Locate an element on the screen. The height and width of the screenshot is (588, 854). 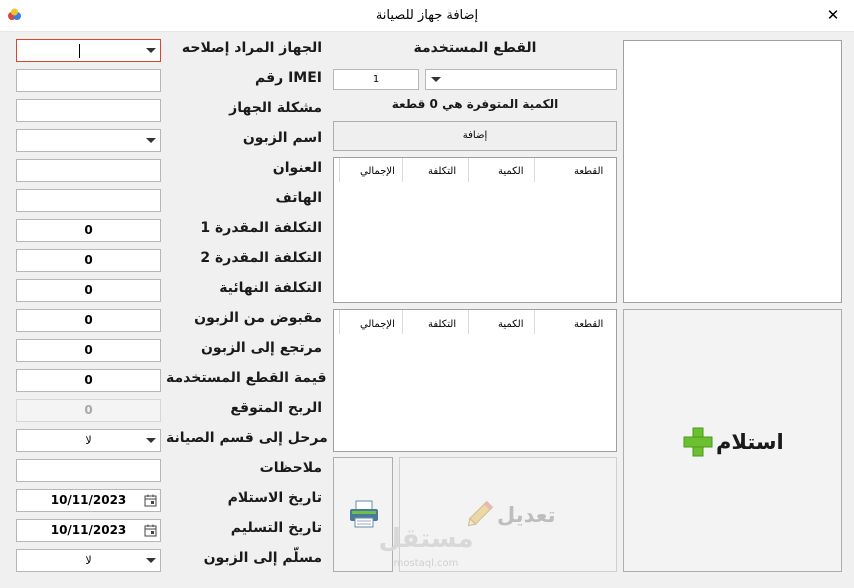
to-maintenance-combo: لا is located at coordinates (88, 440).